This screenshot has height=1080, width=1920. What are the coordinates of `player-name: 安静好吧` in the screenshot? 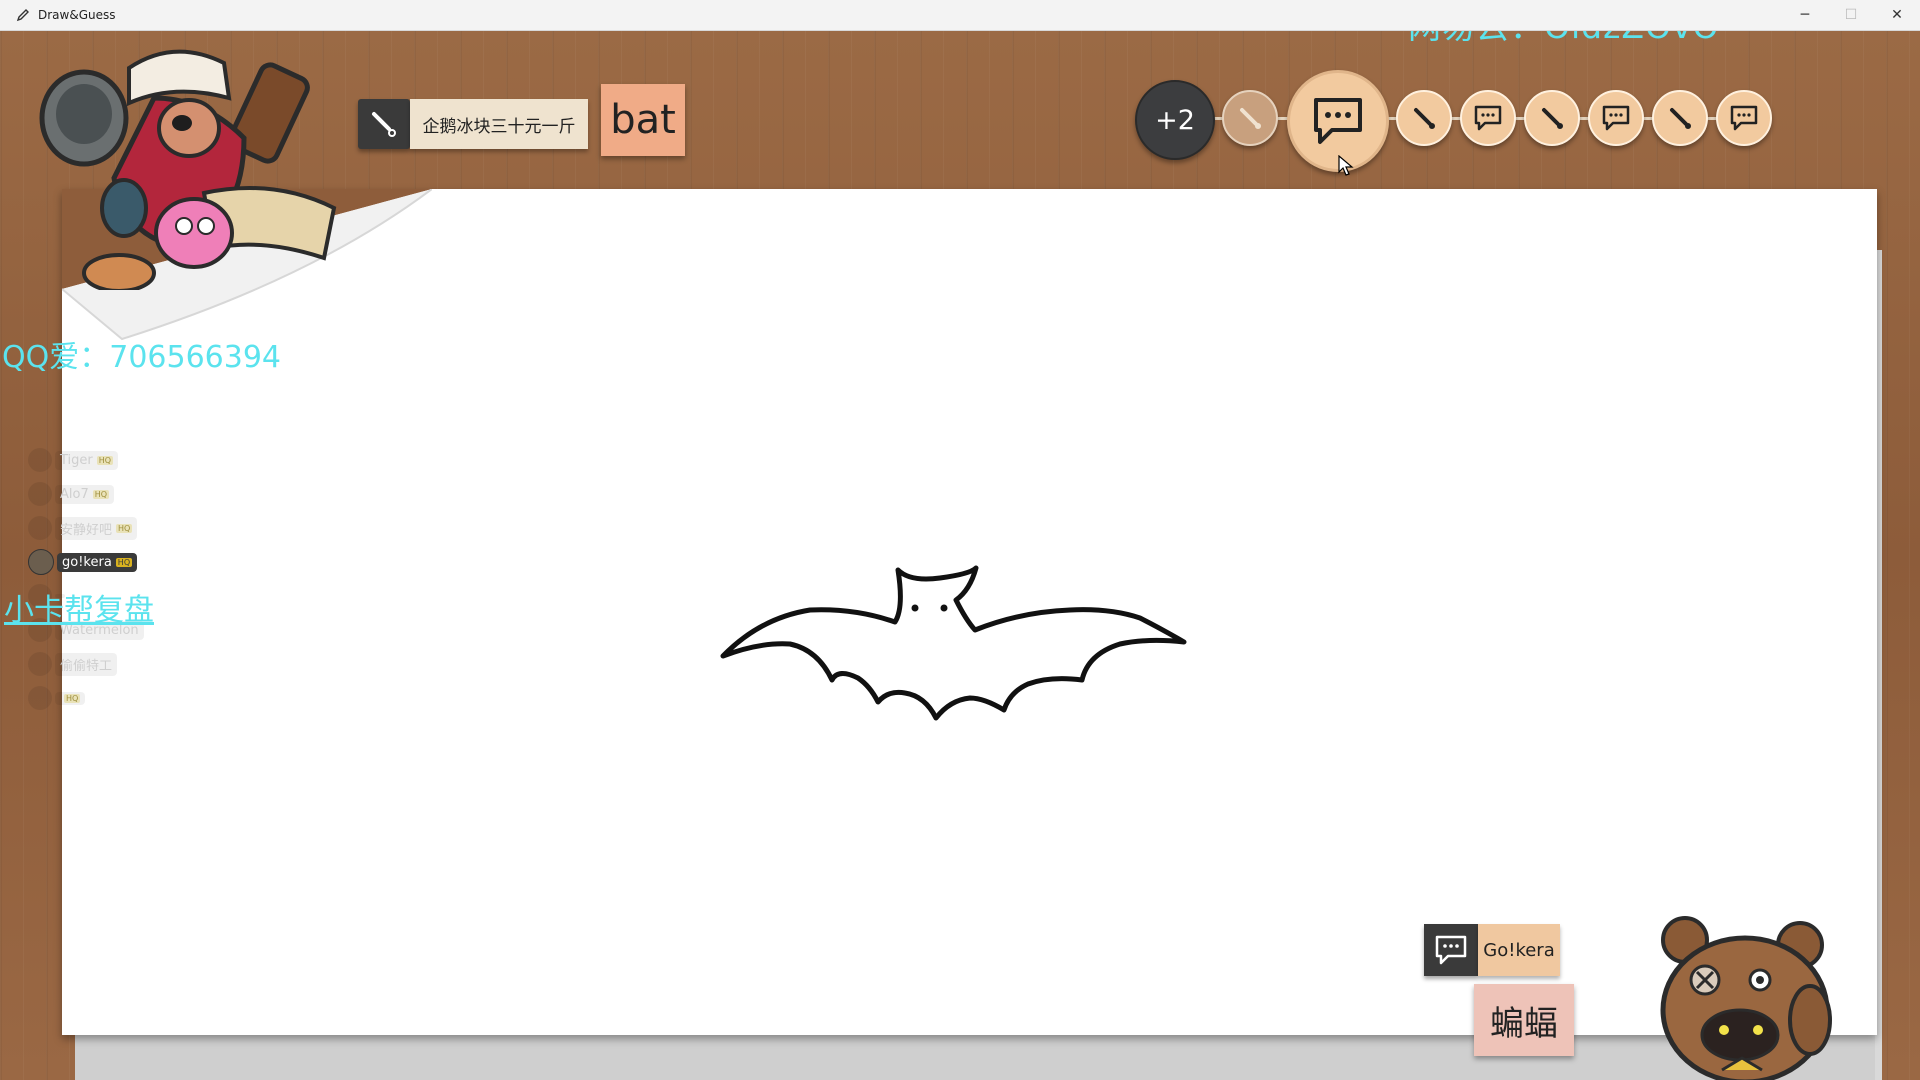 It's located at (86, 530).